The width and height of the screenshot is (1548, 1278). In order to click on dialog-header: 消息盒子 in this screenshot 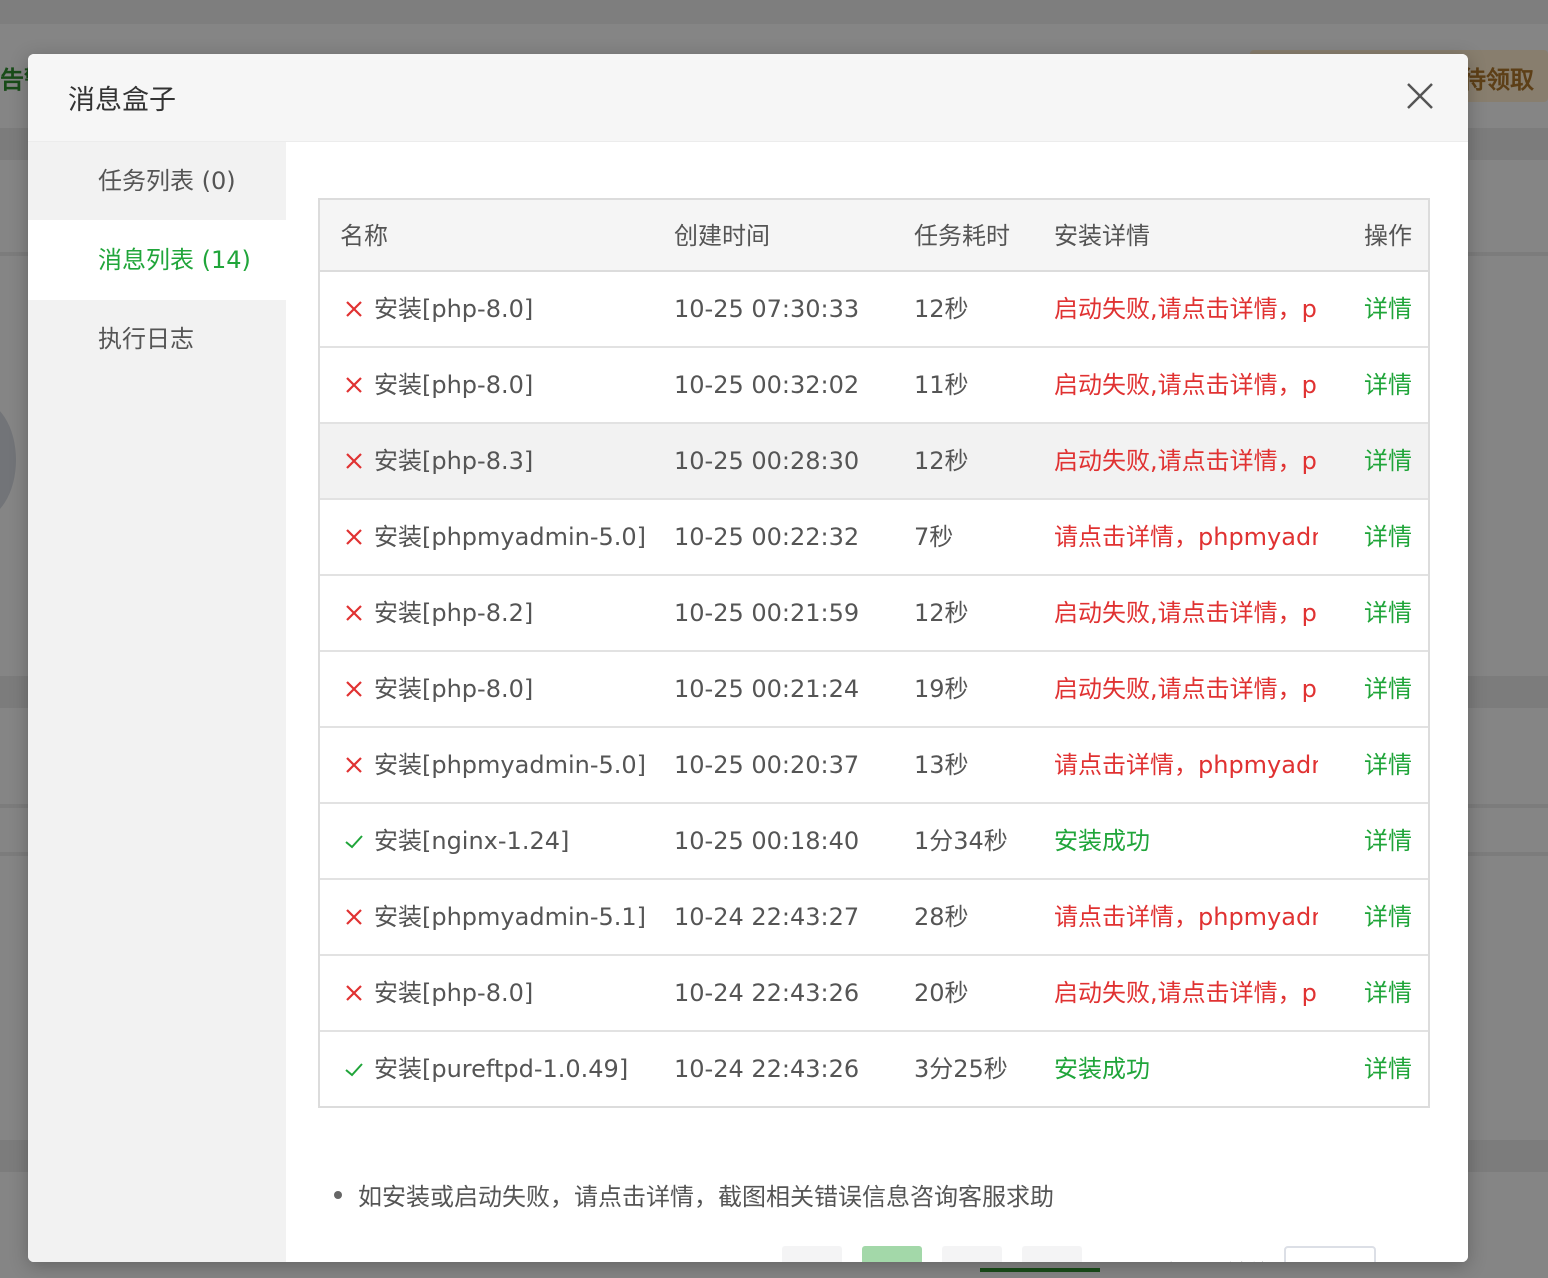, I will do `click(748, 98)`.